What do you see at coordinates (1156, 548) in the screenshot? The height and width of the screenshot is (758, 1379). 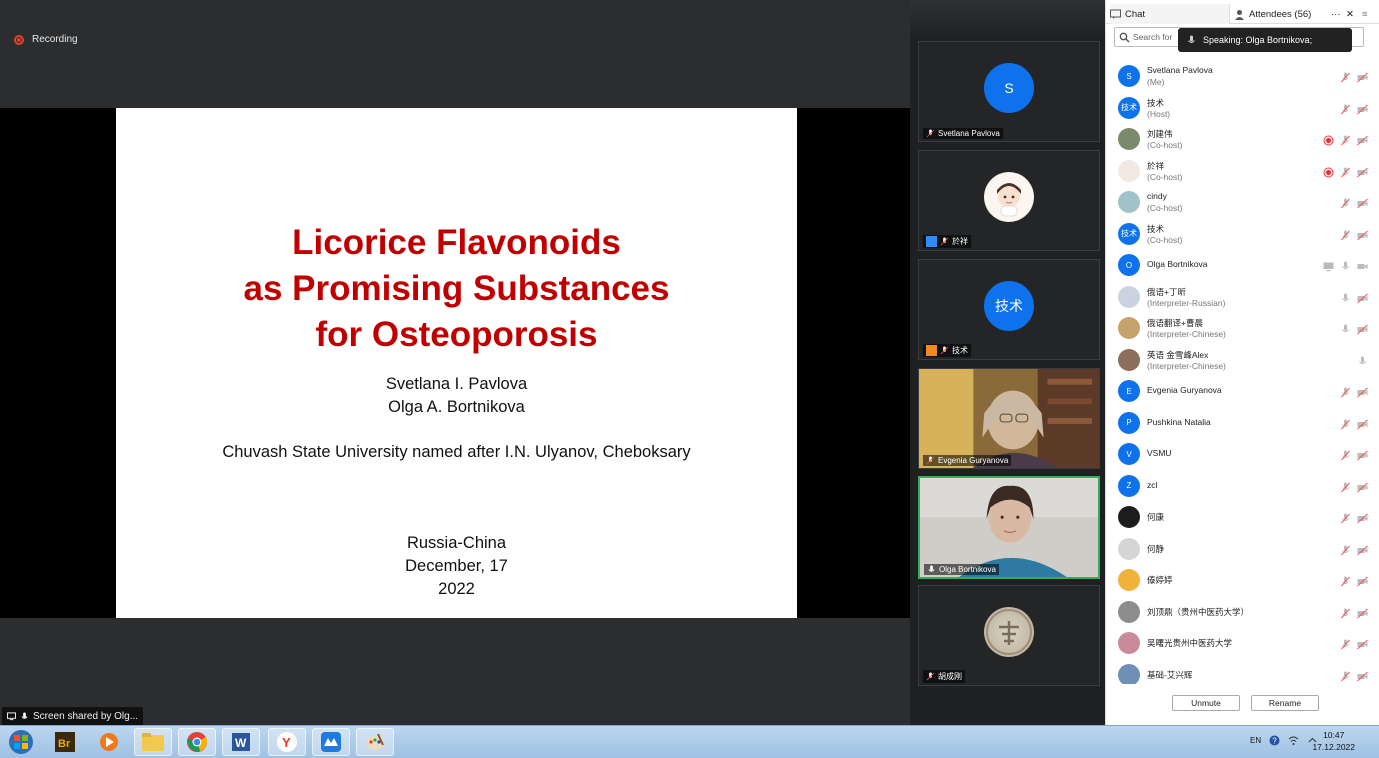 I see `attendee-name: 何静` at bounding box center [1156, 548].